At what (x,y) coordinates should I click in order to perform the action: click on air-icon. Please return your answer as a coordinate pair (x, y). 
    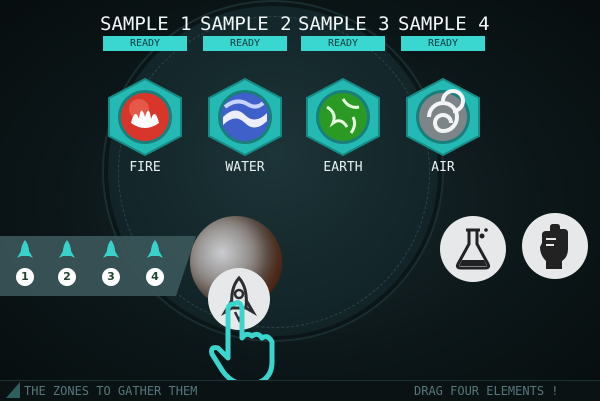
    Looking at the image, I should click on (443, 117).